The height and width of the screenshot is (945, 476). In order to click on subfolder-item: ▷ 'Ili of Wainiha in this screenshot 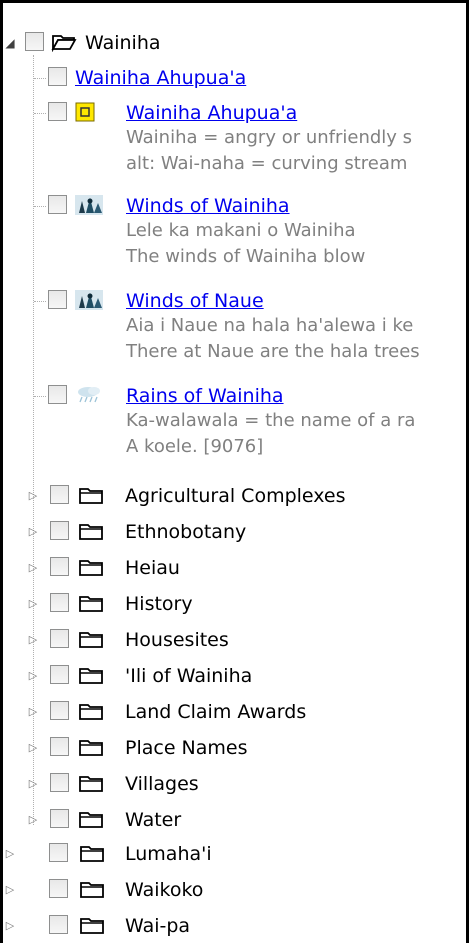, I will do `click(234, 676)`.